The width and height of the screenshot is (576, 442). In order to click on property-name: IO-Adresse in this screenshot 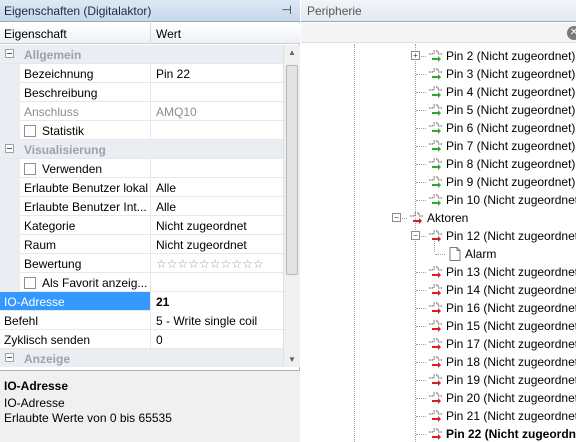, I will do `click(34, 302)`.